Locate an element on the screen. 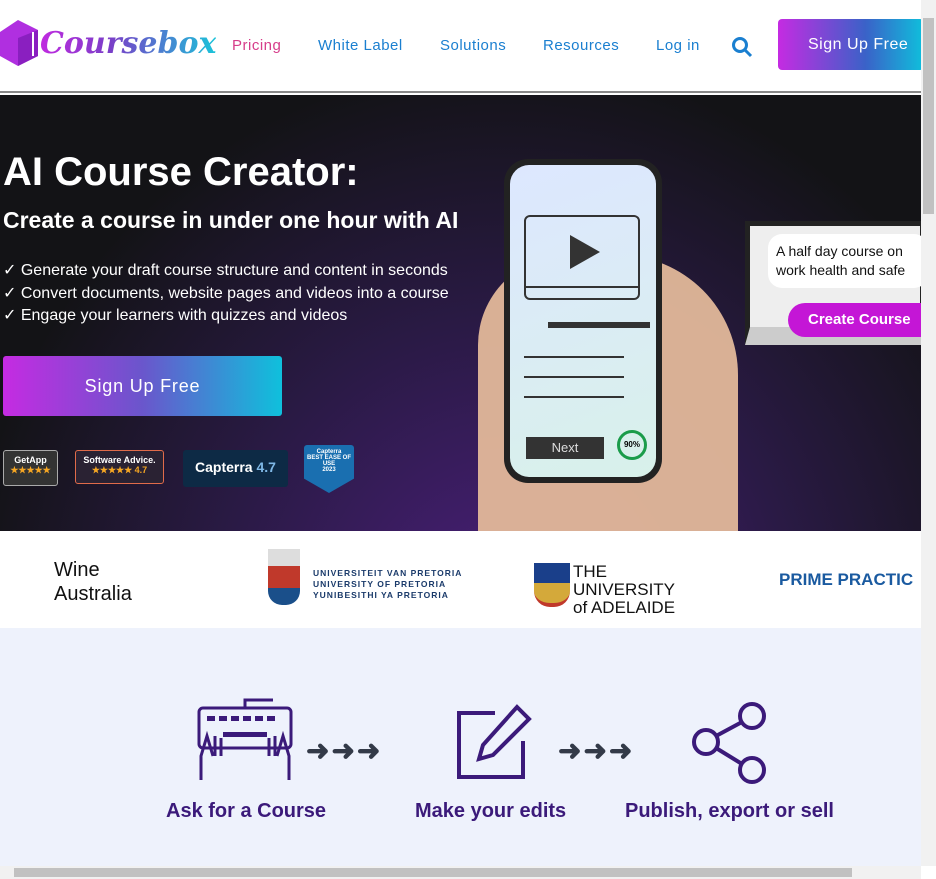 The image size is (936, 879). next-button: Next is located at coordinates (565, 448).